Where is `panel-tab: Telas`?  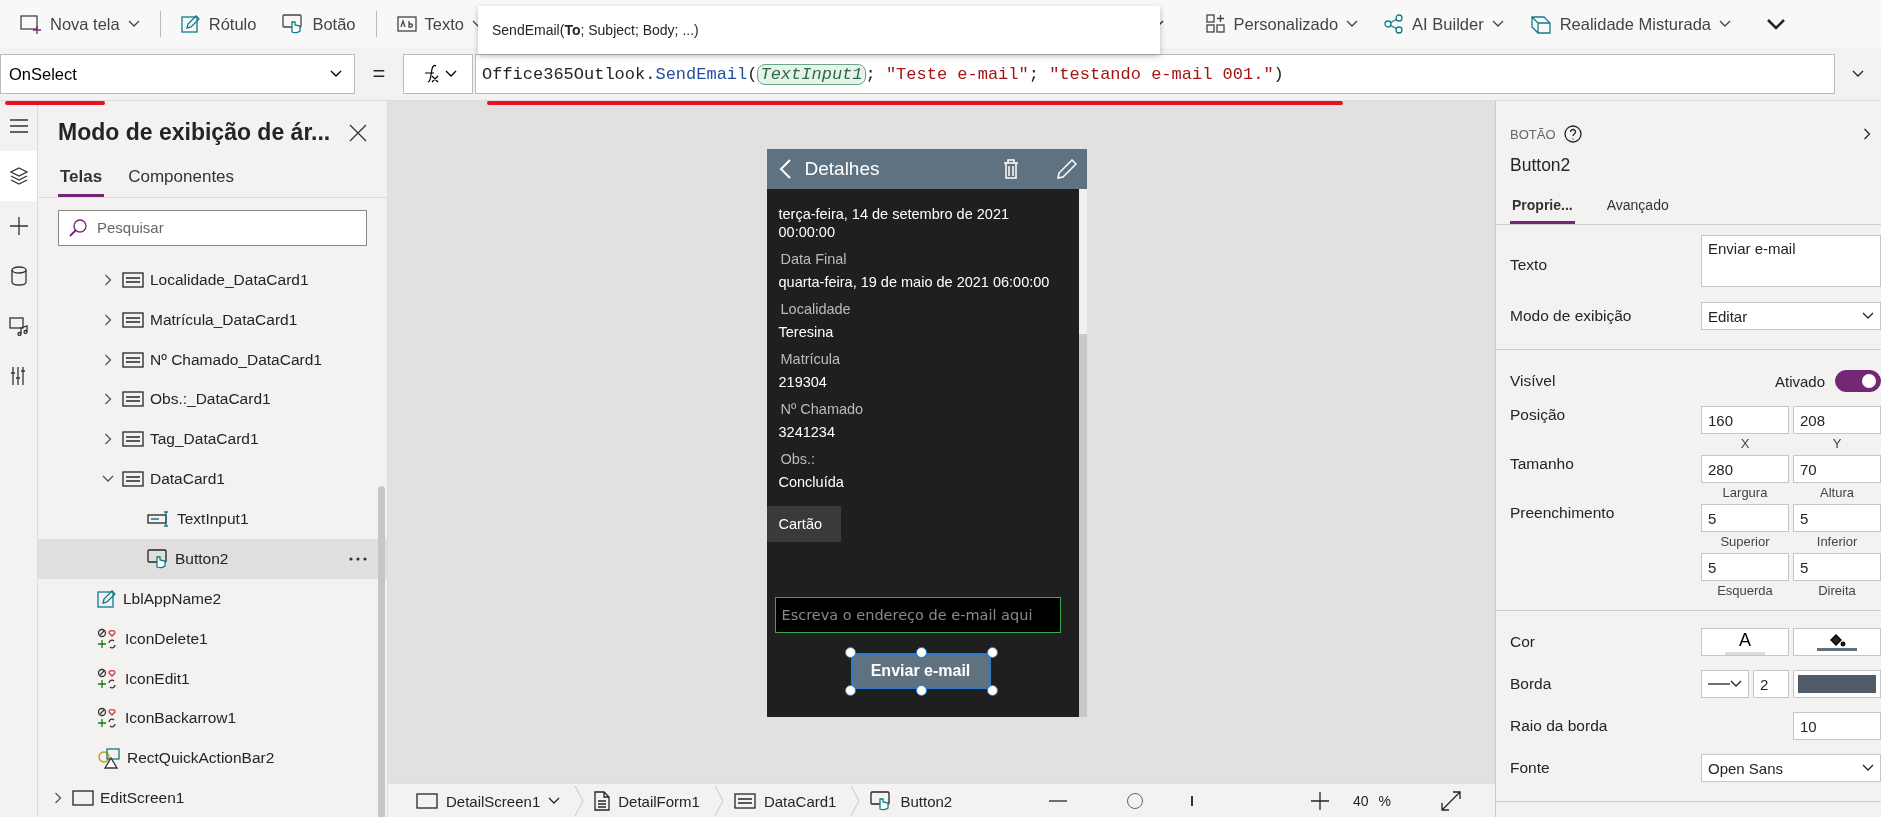
panel-tab: Telas is located at coordinates (81, 179).